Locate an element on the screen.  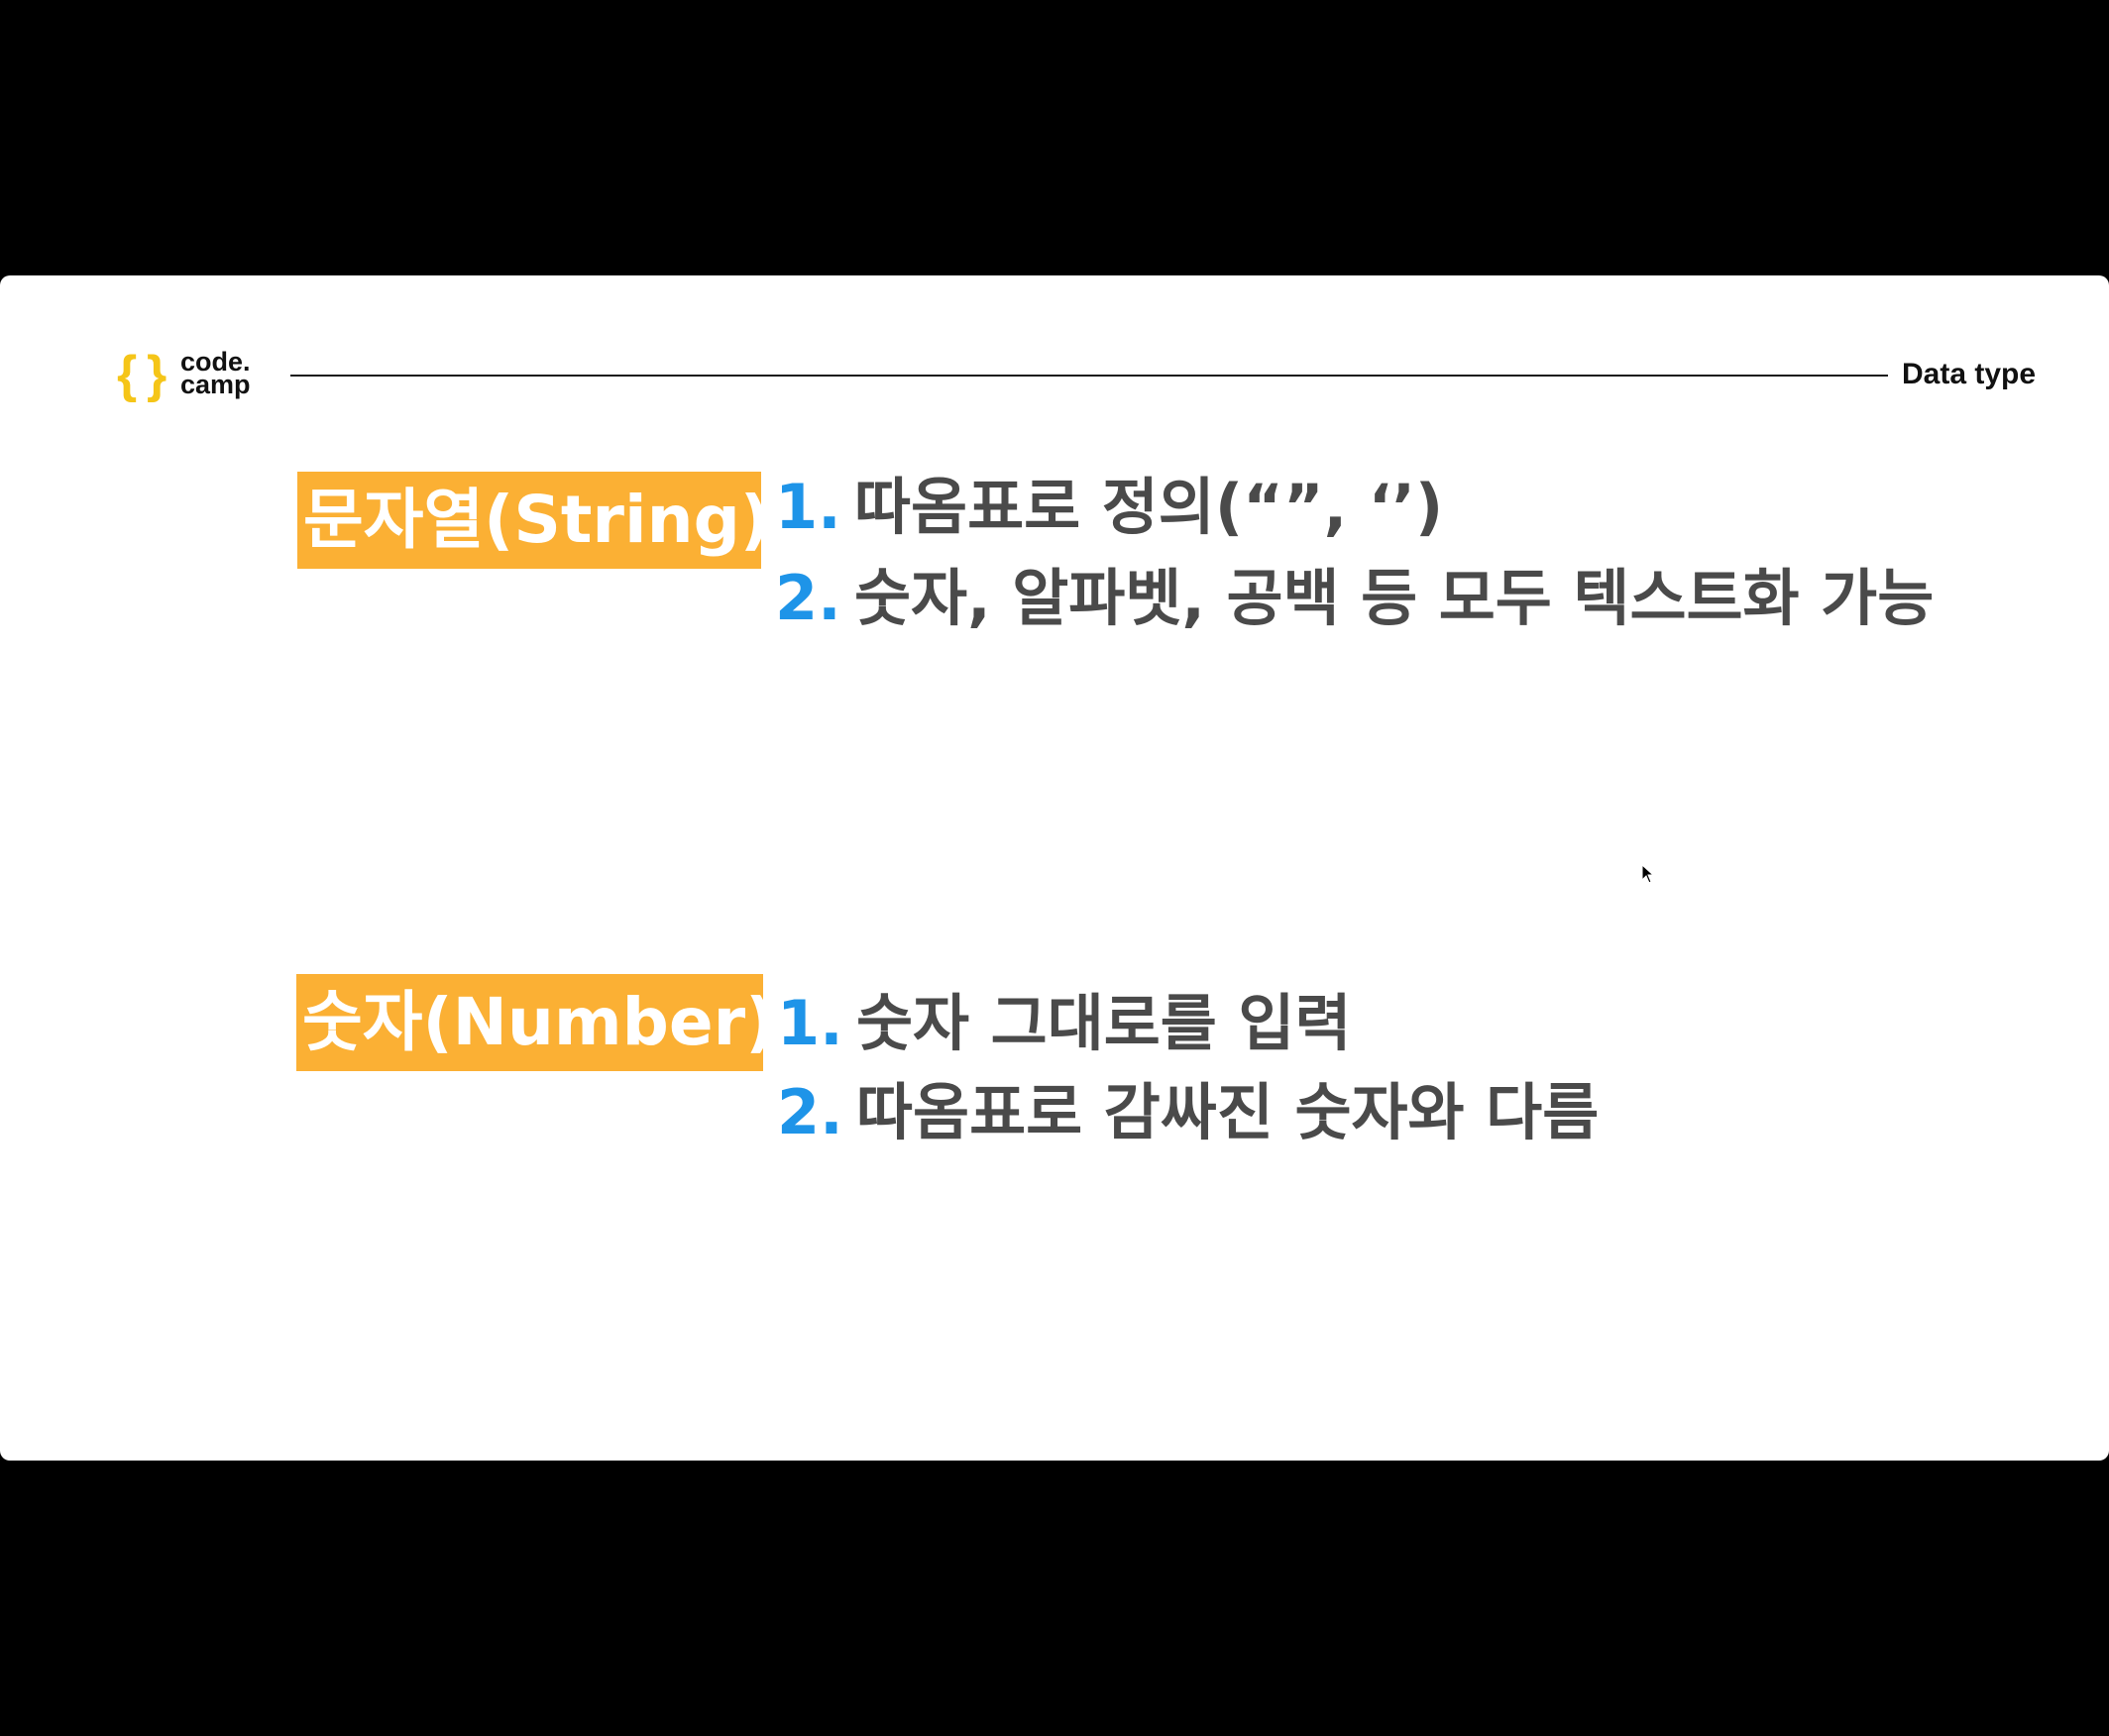
page-title: Data type is located at coordinates (1969, 374).